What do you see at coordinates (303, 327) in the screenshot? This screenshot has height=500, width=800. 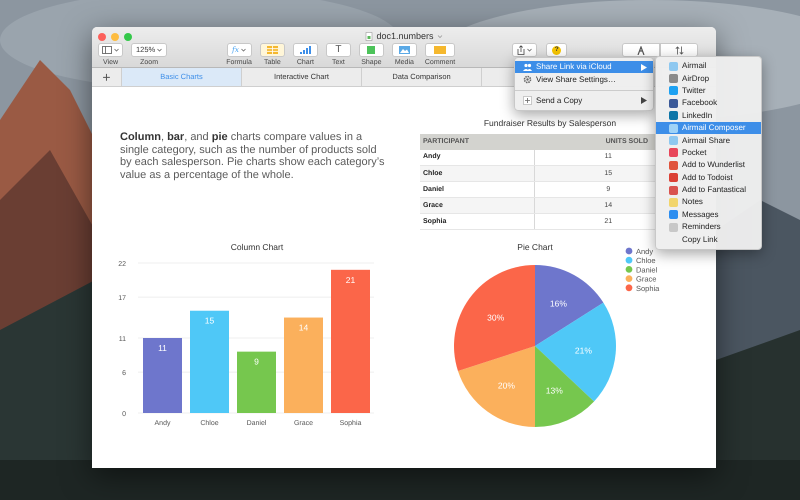 I see `data-label: 14` at bounding box center [303, 327].